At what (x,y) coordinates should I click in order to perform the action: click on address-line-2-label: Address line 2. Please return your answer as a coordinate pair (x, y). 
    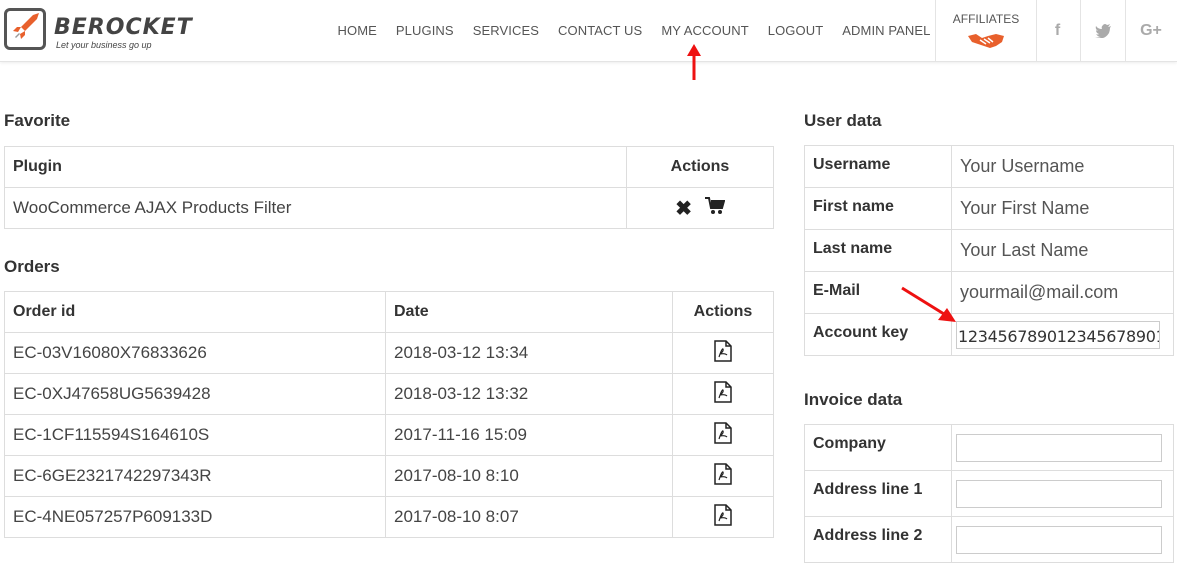
    Looking at the image, I should click on (878, 539).